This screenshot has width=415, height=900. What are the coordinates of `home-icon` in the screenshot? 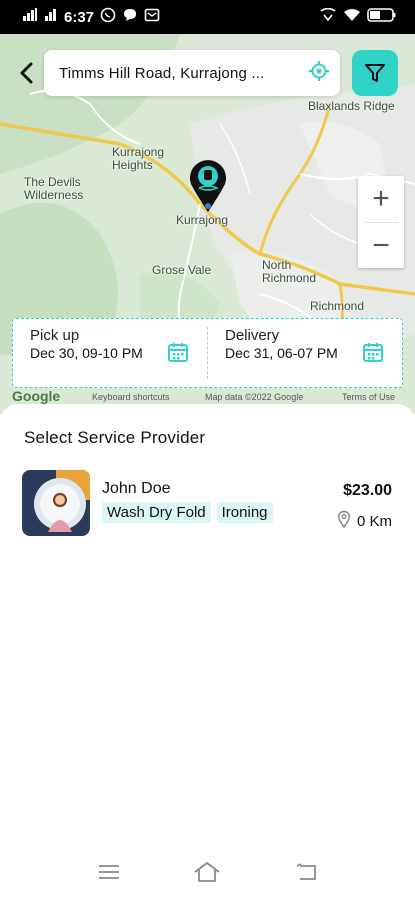 It's located at (207, 872).